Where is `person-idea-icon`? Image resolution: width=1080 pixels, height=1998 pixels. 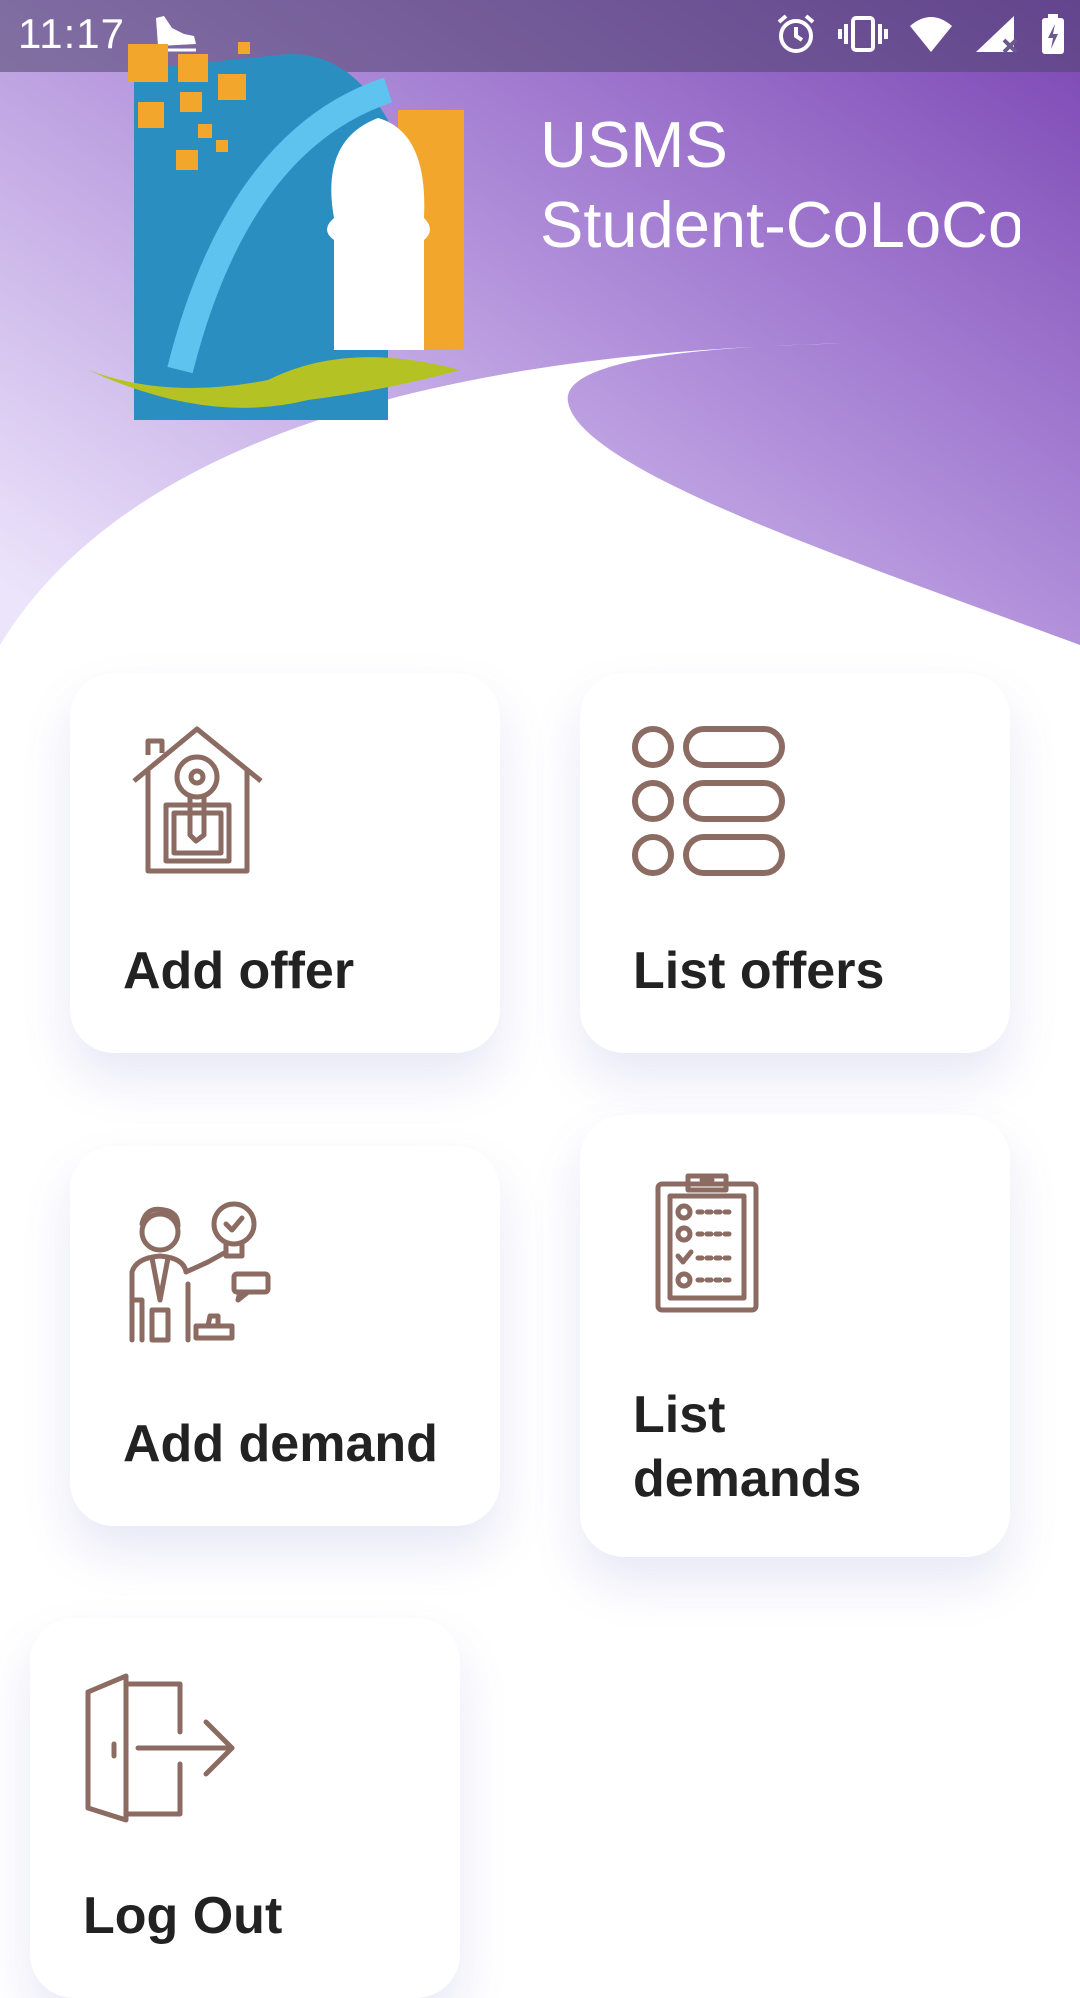 person-idea-icon is located at coordinates (200, 1272).